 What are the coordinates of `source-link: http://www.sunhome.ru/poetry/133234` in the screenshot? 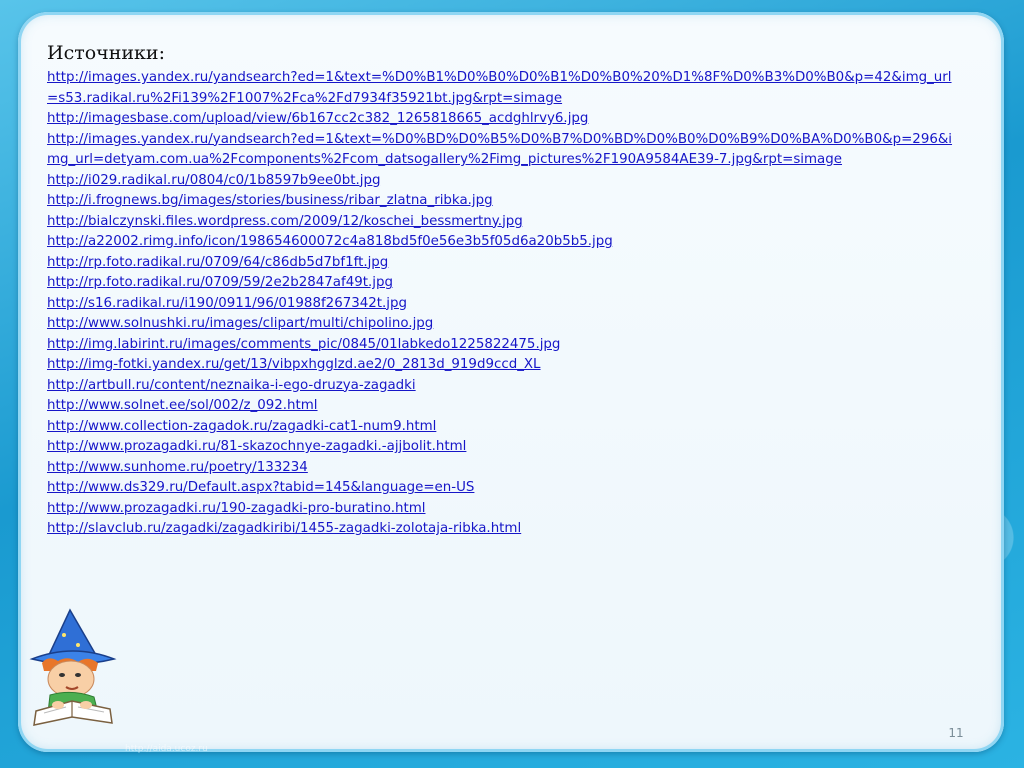 It's located at (504, 468).